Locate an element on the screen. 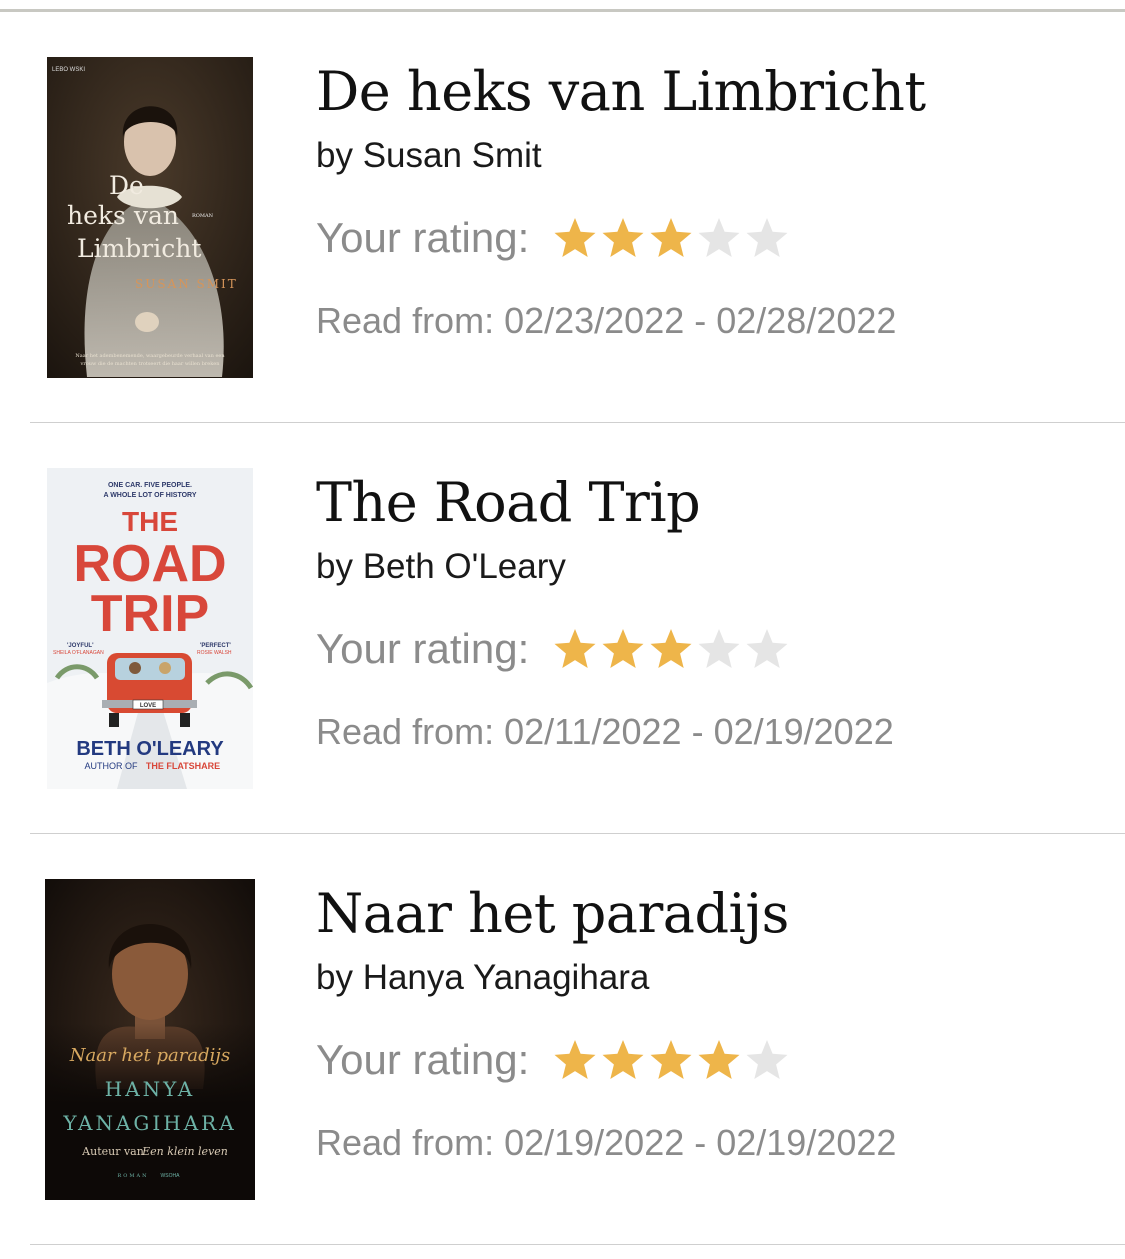 The image size is (1125, 1259). cover-title-line: THE is located at coordinates (150, 521).